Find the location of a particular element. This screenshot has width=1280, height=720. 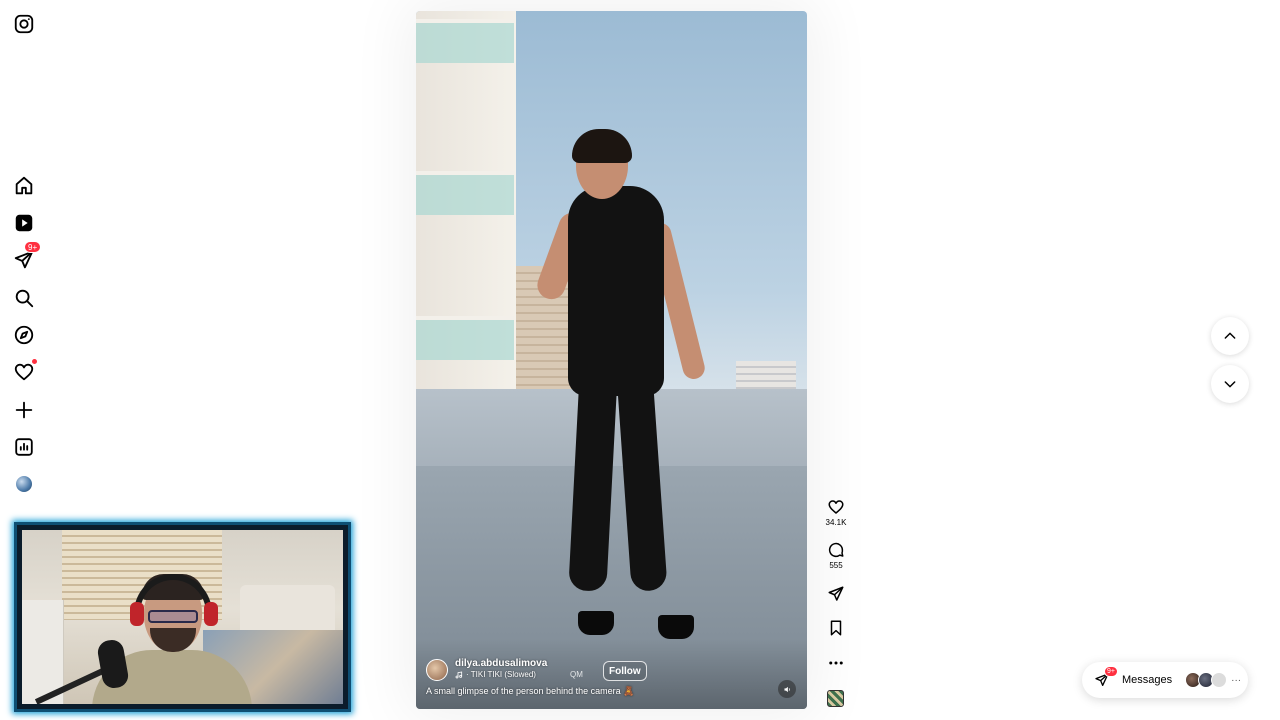

comment-count: 555 is located at coordinates (836, 565).